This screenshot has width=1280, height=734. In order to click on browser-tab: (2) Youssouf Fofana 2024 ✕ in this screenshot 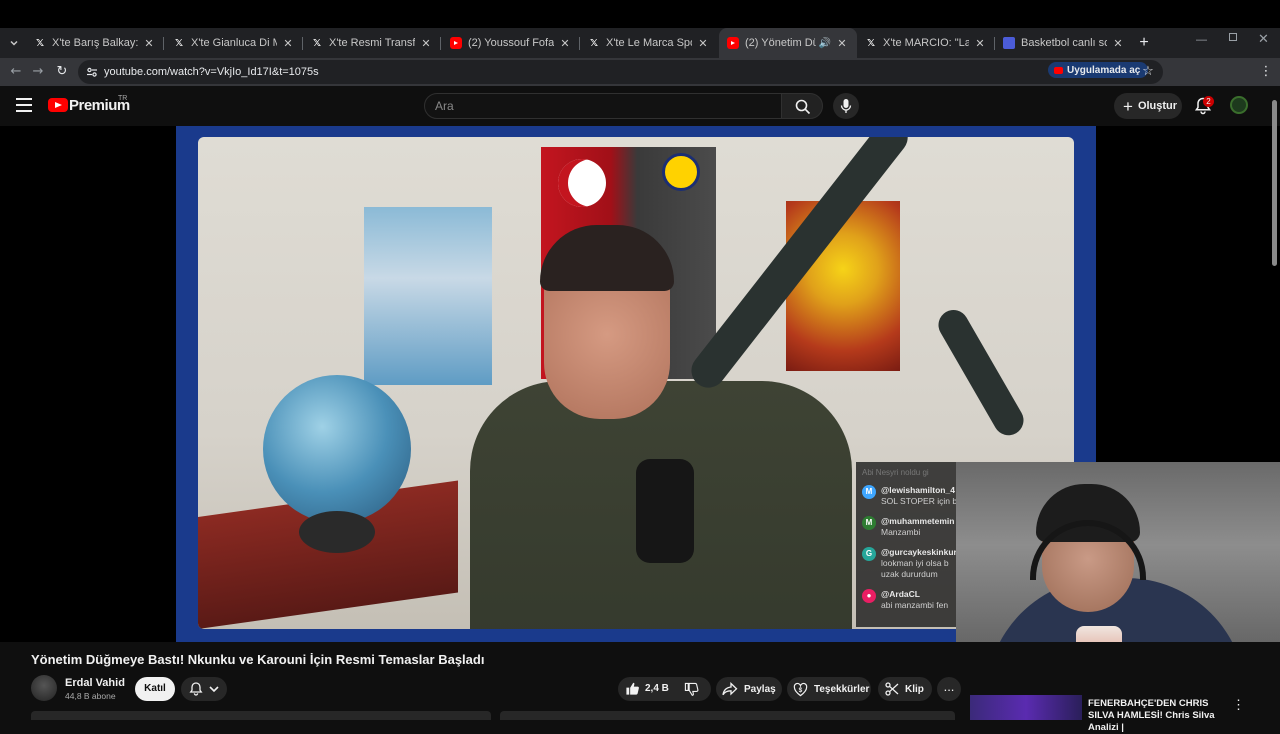, I will do `click(511, 43)`.